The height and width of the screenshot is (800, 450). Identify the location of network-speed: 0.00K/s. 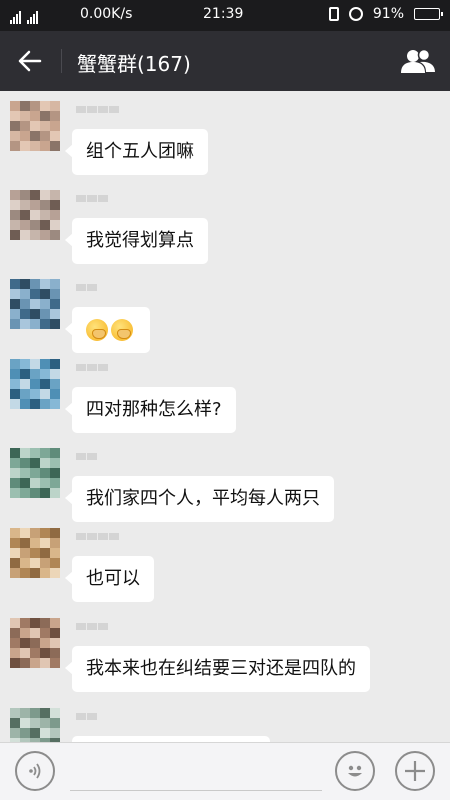
(106, 14).